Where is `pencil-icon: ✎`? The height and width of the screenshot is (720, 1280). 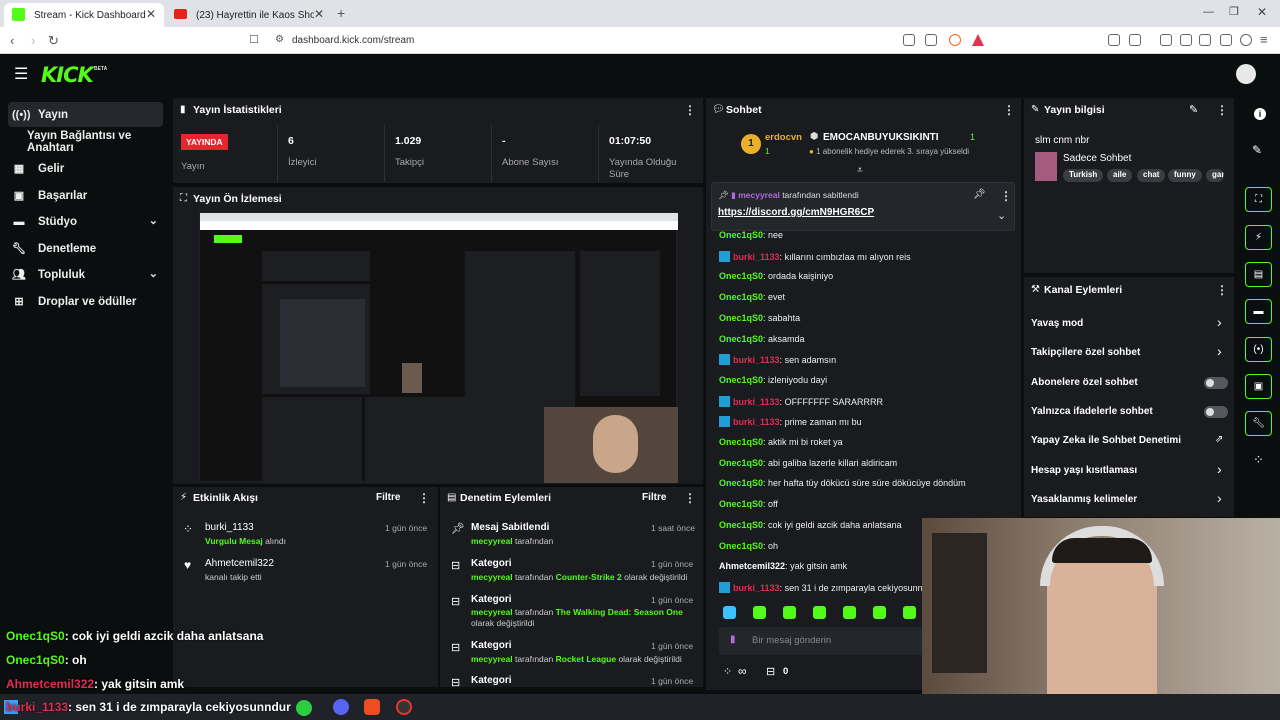 pencil-icon: ✎ is located at coordinates (1193, 109).